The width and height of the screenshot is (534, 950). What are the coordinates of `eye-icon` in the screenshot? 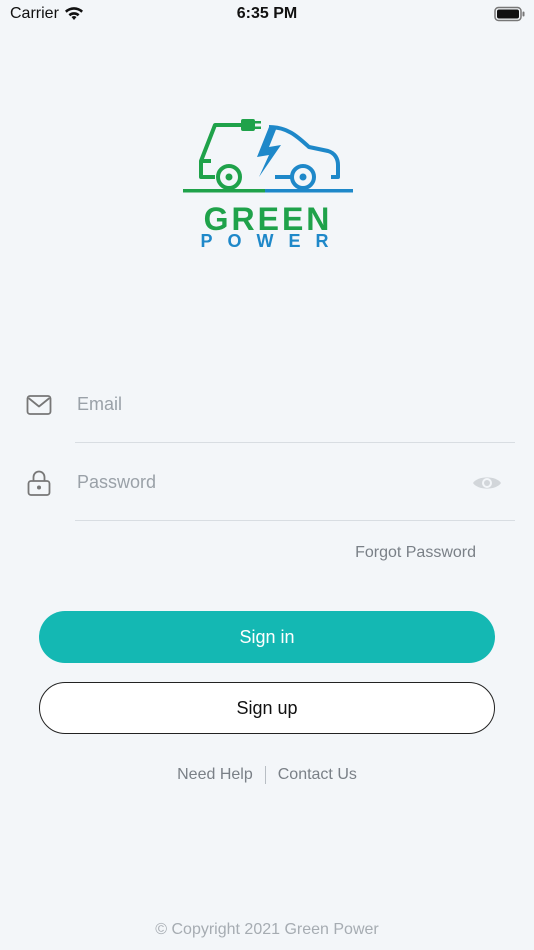 It's located at (487, 483).